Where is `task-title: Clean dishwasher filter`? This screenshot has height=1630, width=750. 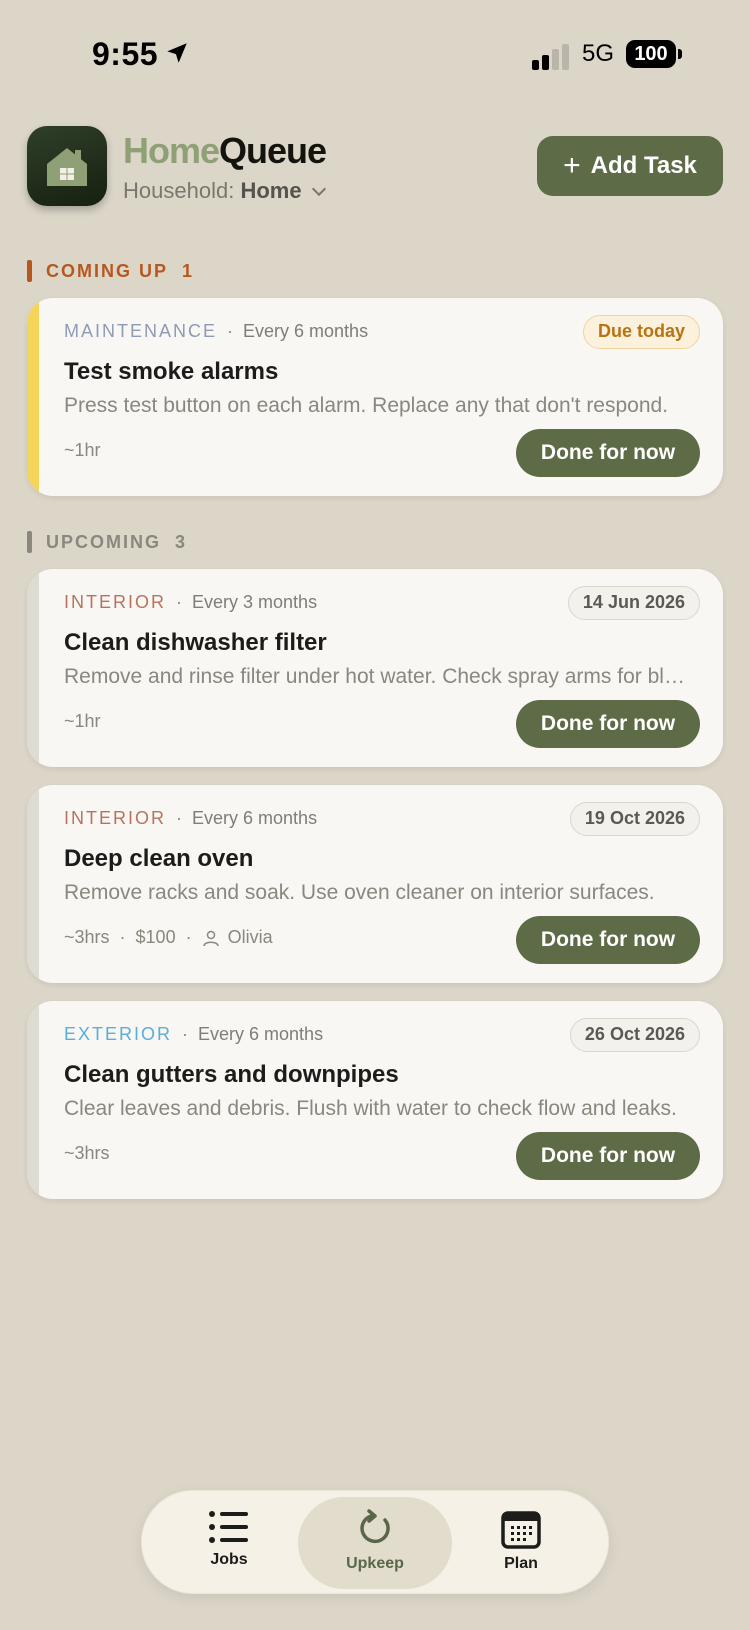
task-title: Clean dishwasher filter is located at coordinates (195, 642).